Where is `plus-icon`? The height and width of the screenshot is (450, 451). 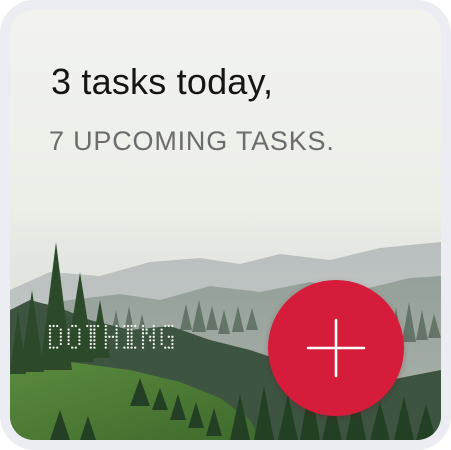 plus-icon is located at coordinates (336, 348).